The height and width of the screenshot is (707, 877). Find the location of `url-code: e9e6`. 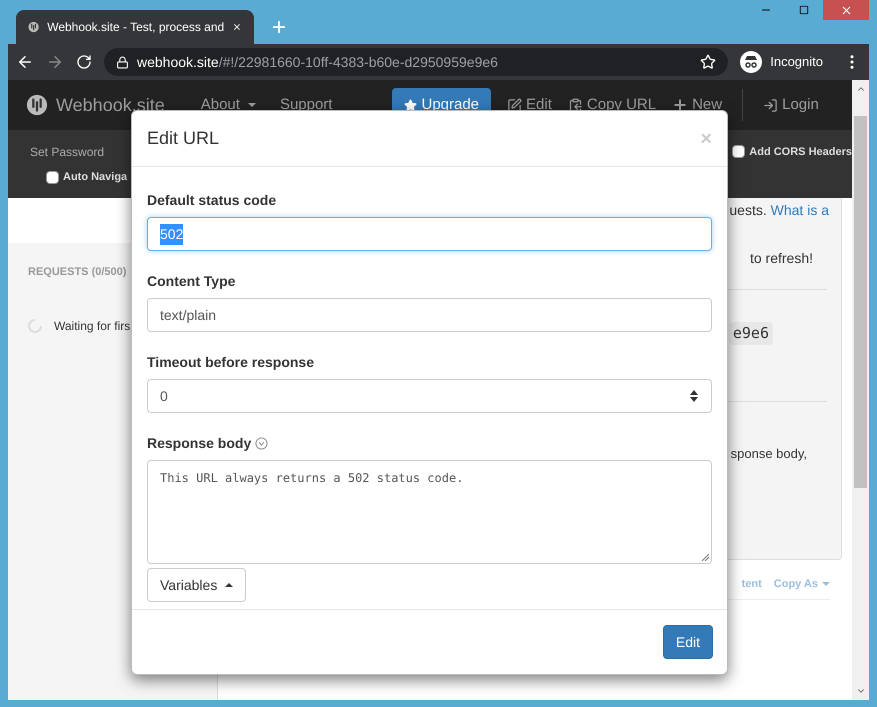

url-code: e9e6 is located at coordinates (750, 333).